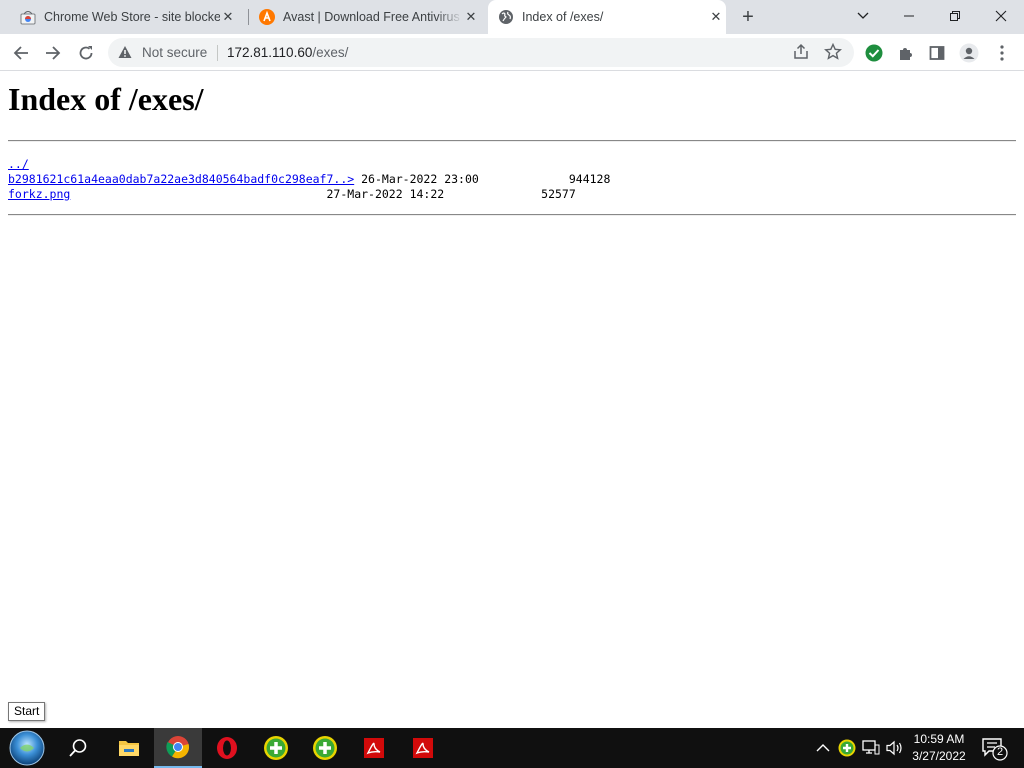 This screenshot has height=768, width=1024. Describe the element at coordinates (895, 748) in the screenshot. I see `volume-icon` at that location.